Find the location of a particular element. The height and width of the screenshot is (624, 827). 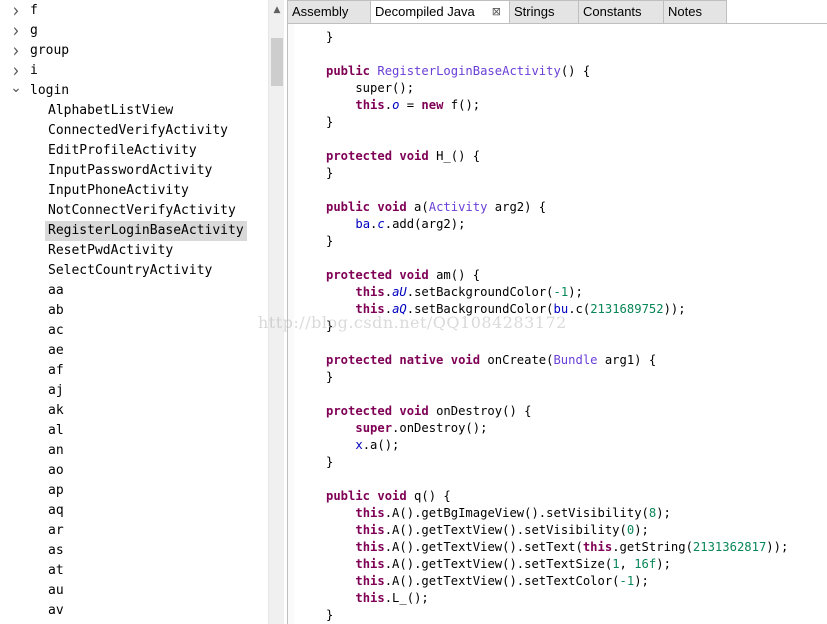

tree-item-label: ae is located at coordinates (56, 350).